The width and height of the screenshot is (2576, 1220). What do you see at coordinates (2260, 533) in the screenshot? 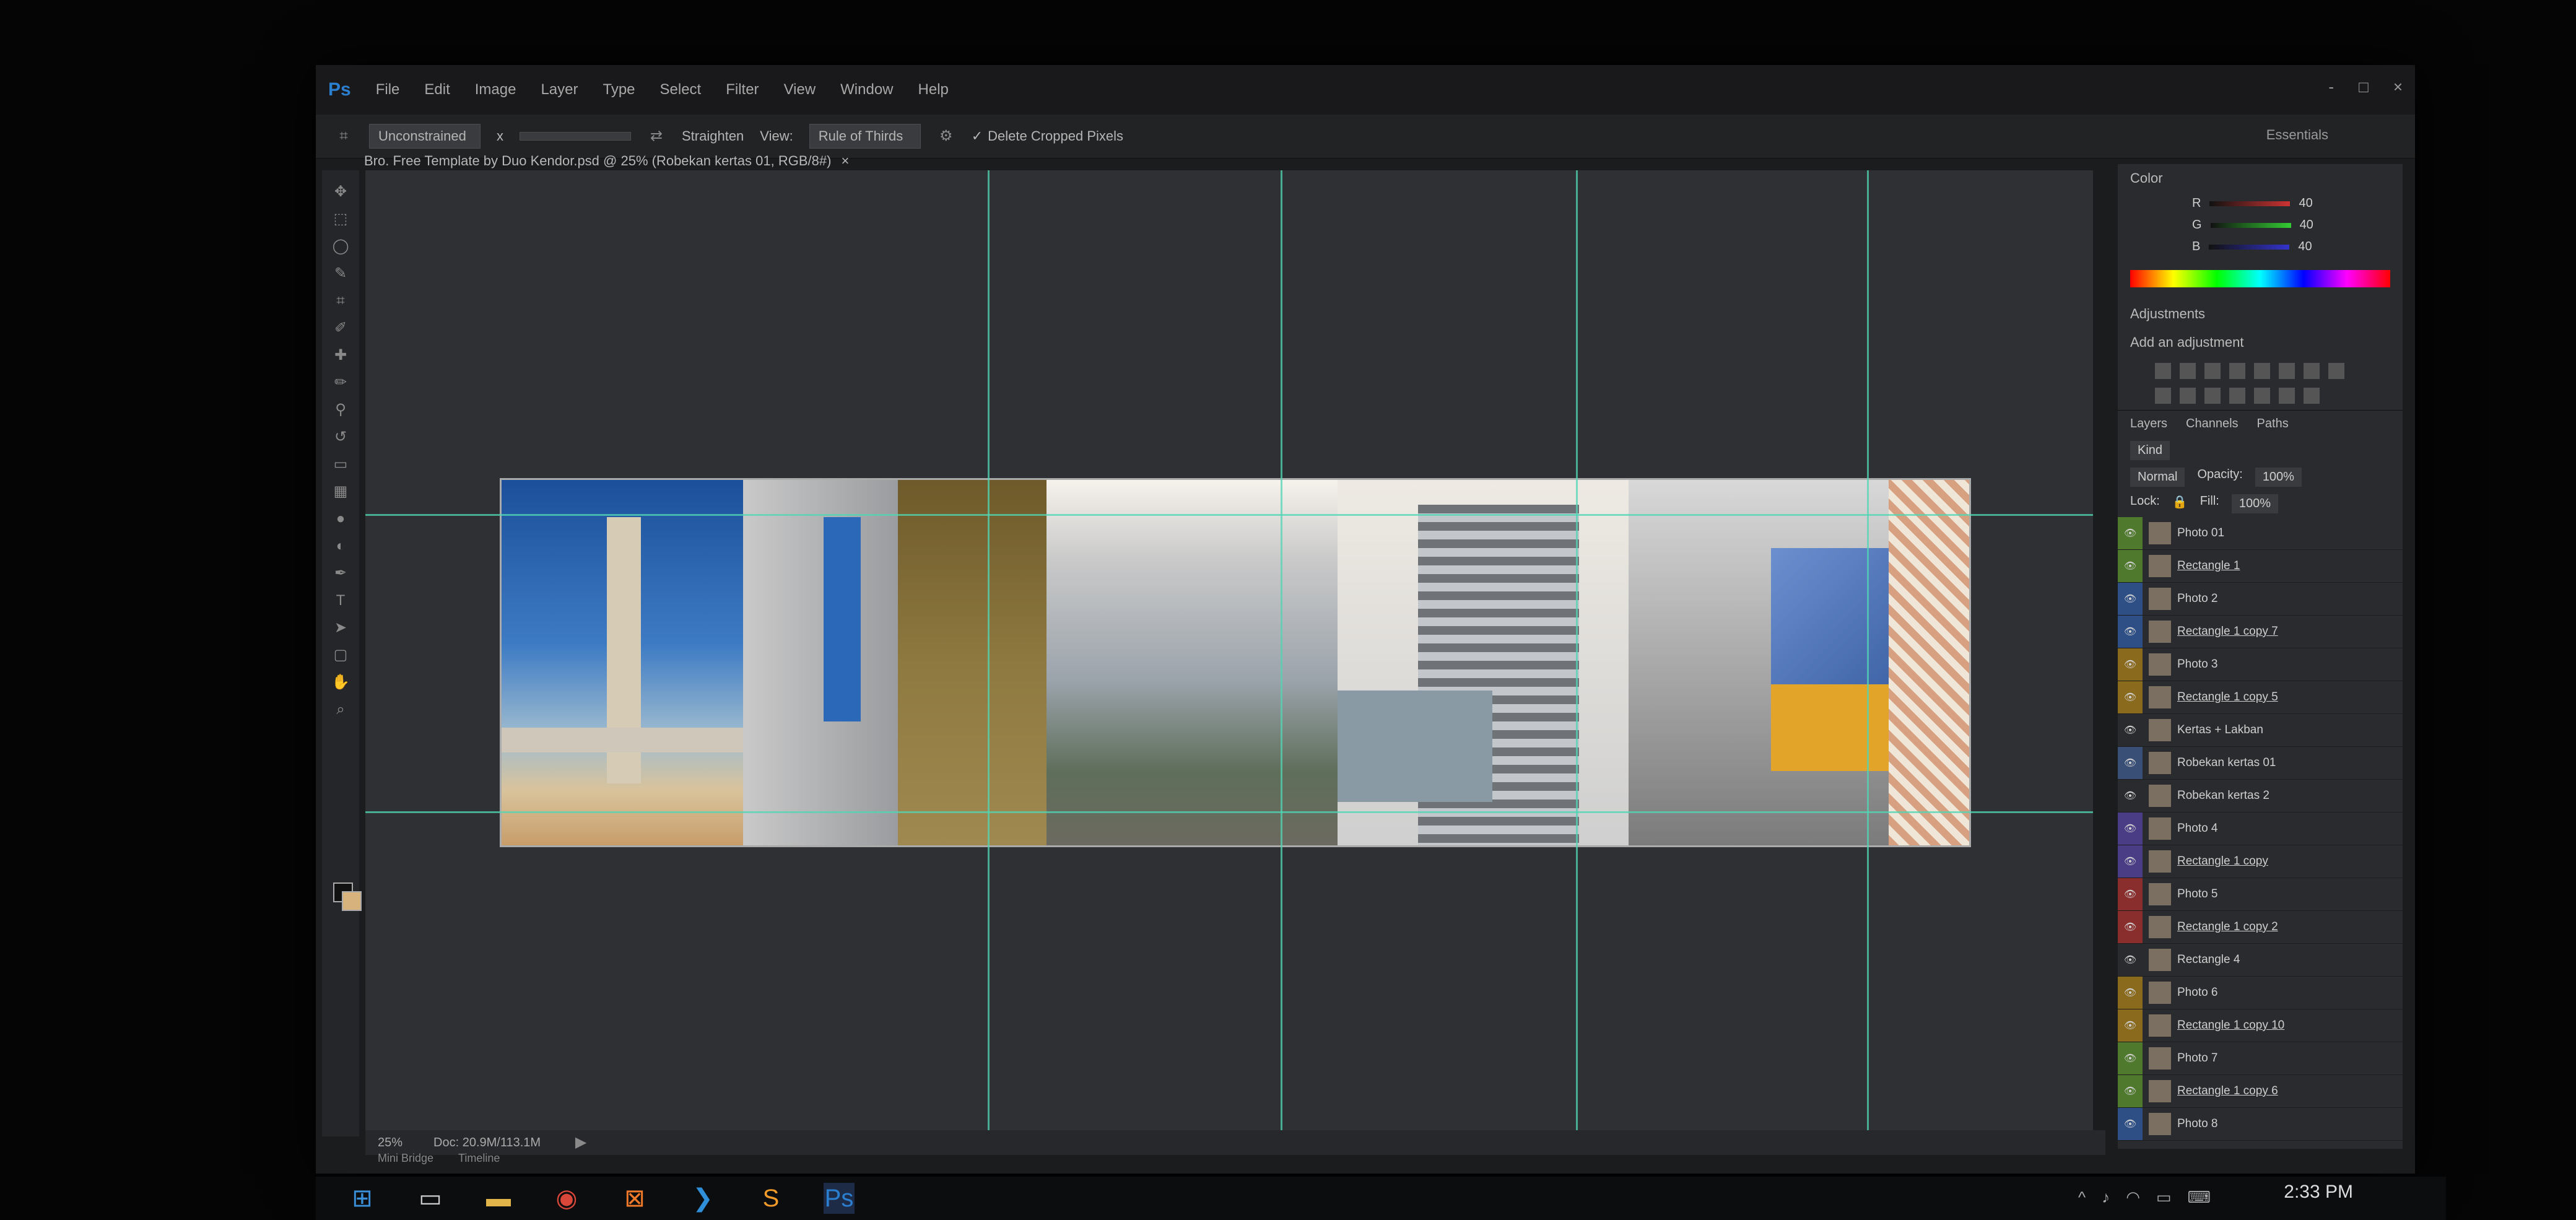
I see `layer-row: 👁 Photo 01` at bounding box center [2260, 533].